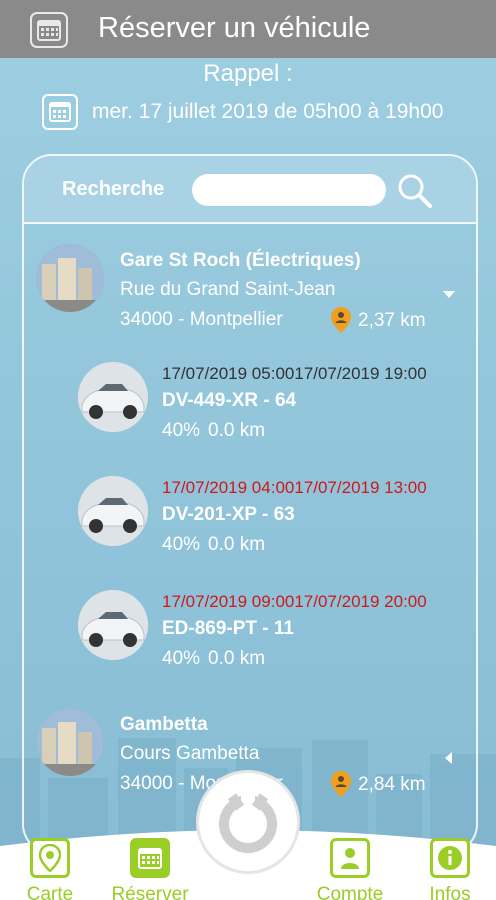  Describe the element at coordinates (201, 319) in the screenshot. I see `station-city: 34000 - Montpellier` at that location.